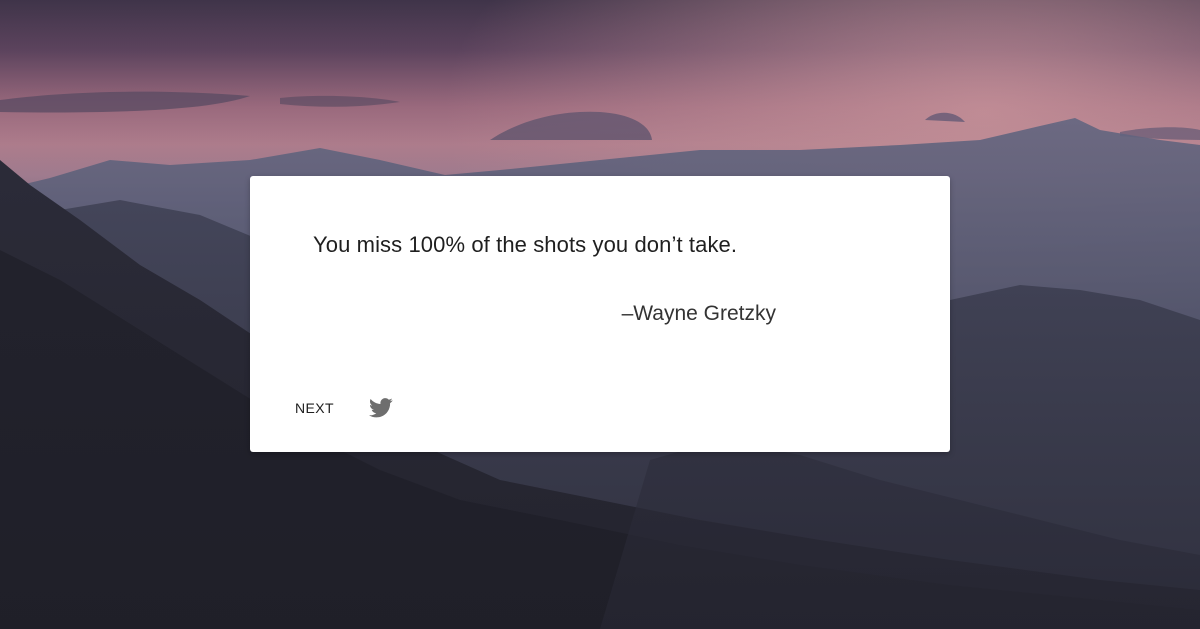  I want to click on card-actions: NEXT, so click(337, 408).